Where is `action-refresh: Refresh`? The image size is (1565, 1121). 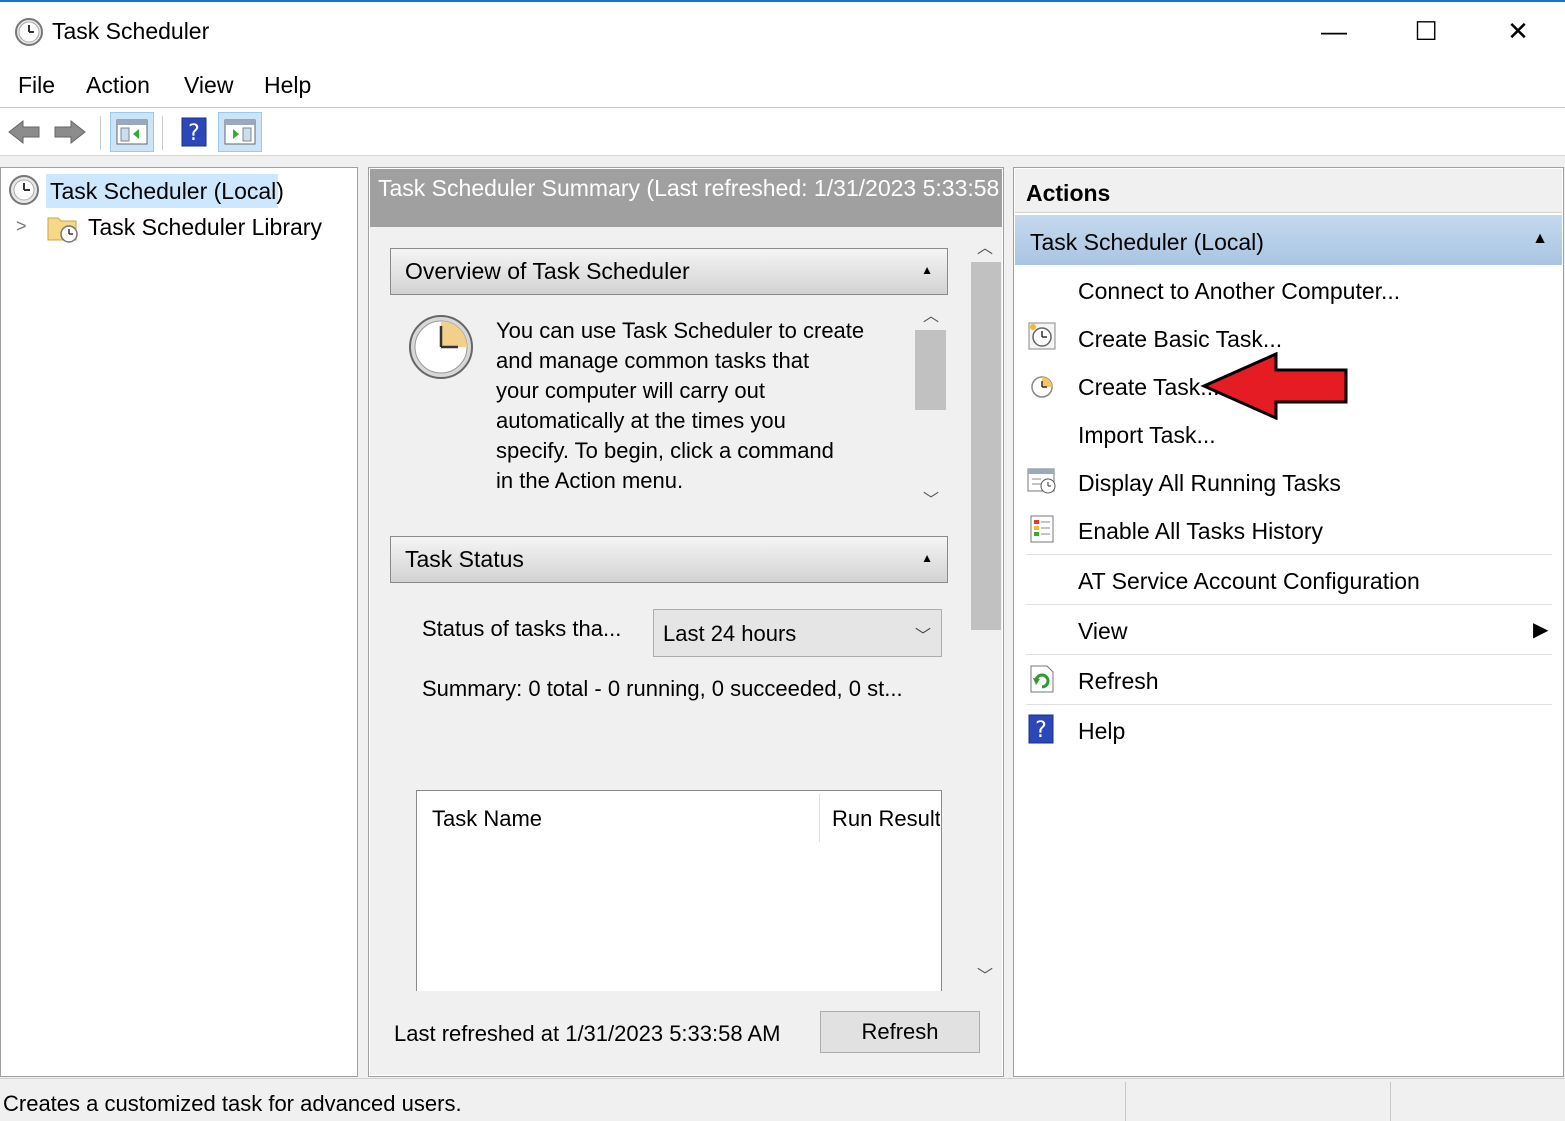
action-refresh: Refresh is located at coordinates (1118, 681).